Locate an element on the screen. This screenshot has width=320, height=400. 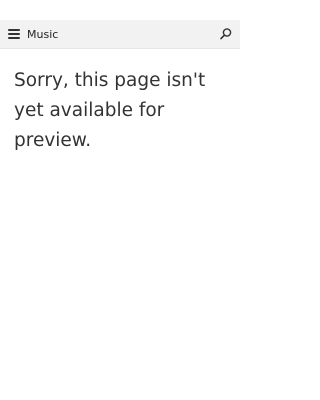
menu-button is located at coordinates (14, 34).